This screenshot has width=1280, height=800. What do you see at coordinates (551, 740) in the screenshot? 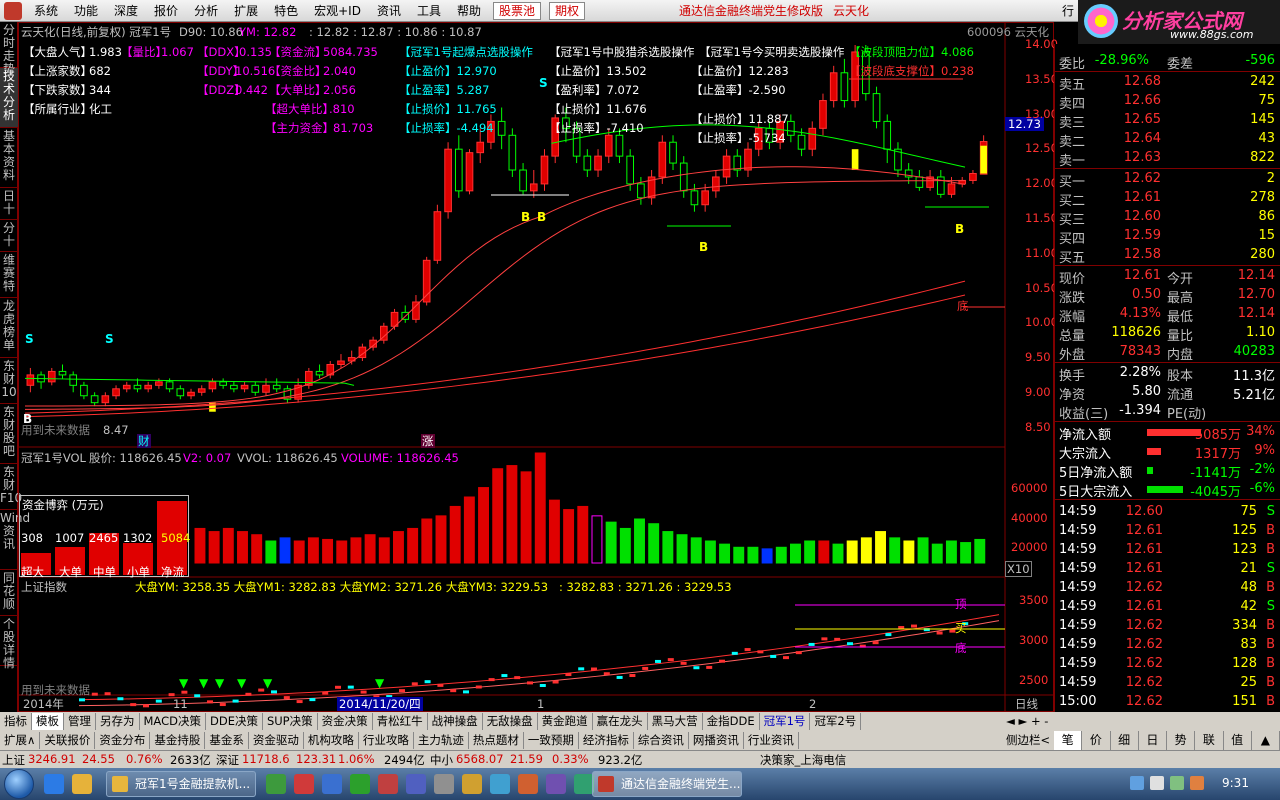
I see `extension-tab: 一致预期` at bounding box center [551, 740].